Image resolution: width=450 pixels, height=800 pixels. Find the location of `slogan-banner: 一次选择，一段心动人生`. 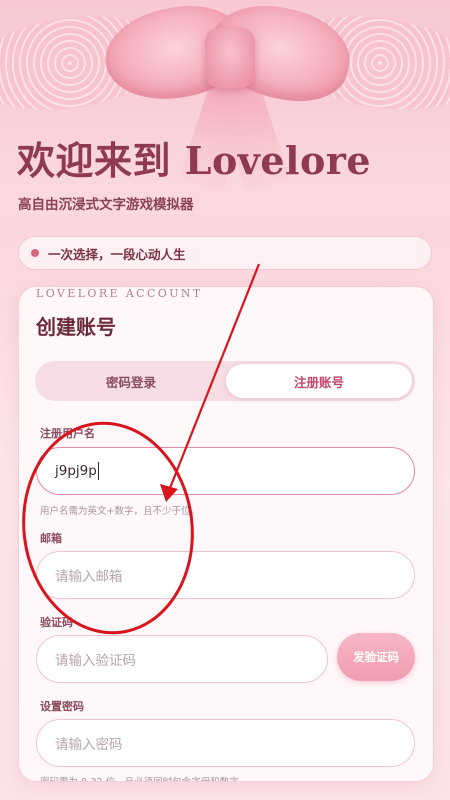

slogan-banner: 一次选择，一段心动人生 is located at coordinates (225, 253).